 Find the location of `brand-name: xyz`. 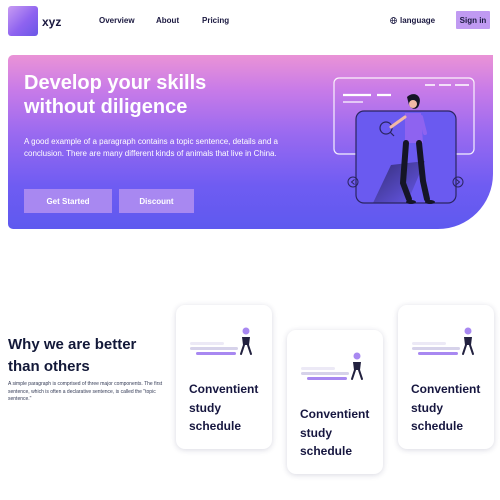

brand-name: xyz is located at coordinates (51, 22).